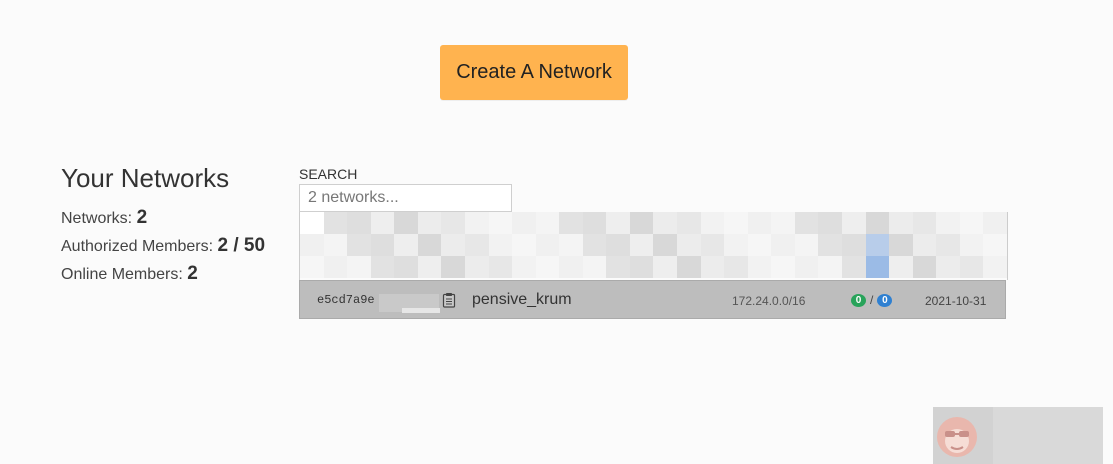 The image size is (1113, 464). What do you see at coordinates (163, 220) in the screenshot?
I see `networks-count: Networks: 2` at bounding box center [163, 220].